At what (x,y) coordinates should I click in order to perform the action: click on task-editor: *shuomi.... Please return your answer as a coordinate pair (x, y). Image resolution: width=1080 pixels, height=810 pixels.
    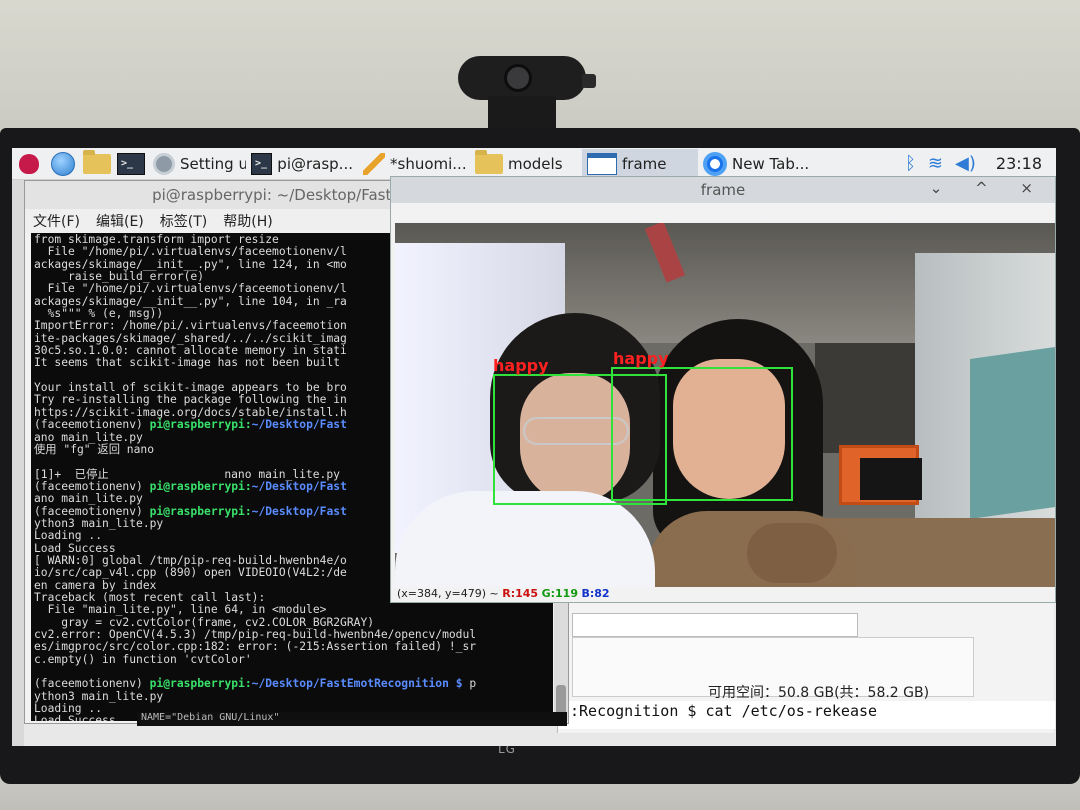
    Looking at the image, I should click on (414, 164).